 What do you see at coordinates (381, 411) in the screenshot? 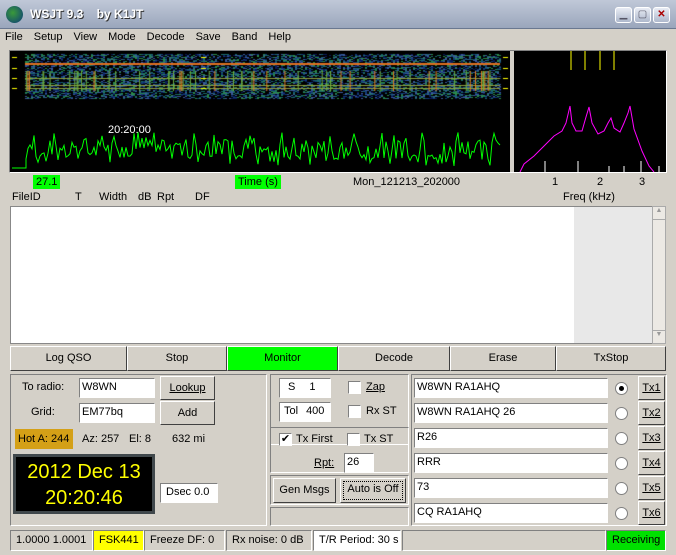
I see `rx-st-label: Rx ST` at bounding box center [381, 411].